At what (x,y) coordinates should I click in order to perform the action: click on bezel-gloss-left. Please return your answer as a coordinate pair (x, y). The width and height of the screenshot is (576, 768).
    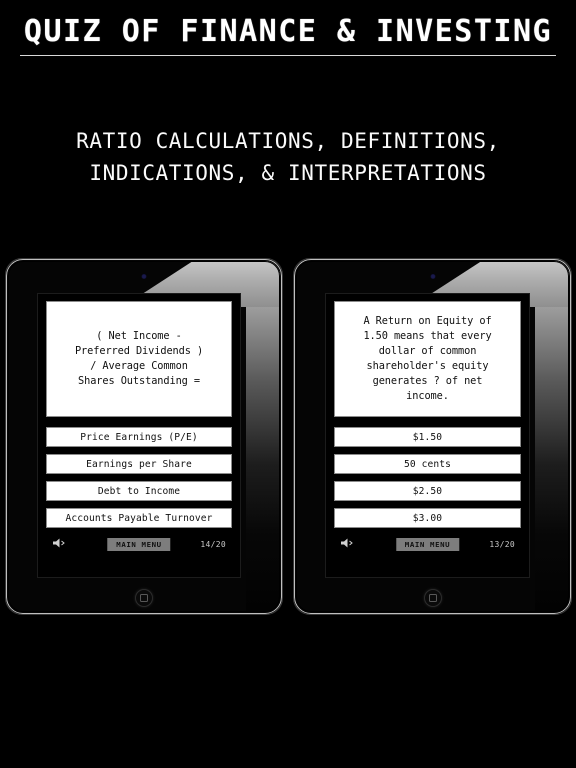
    Looking at the image, I should click on (263, 436).